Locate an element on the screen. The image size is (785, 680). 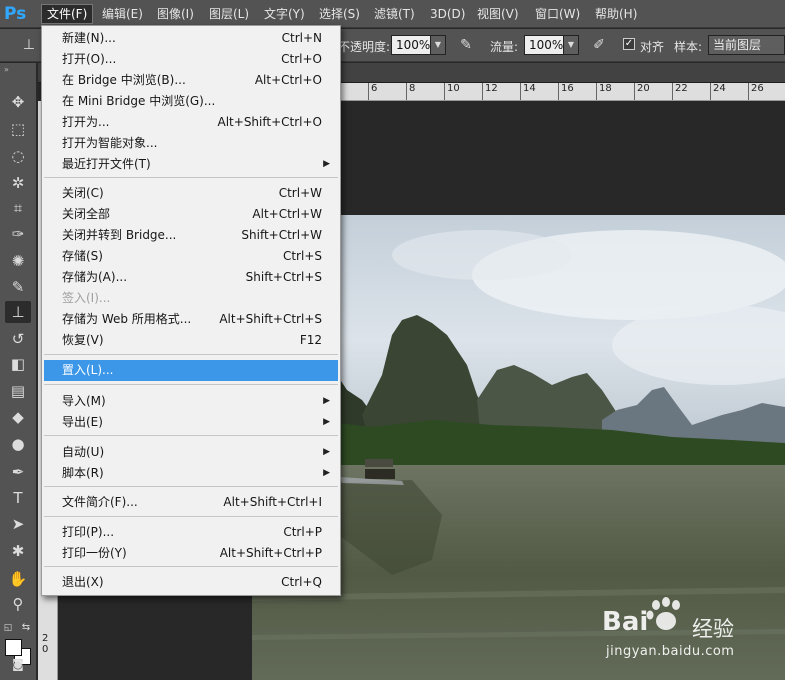
swap-colors-icon: ⇆ is located at coordinates (26, 628).